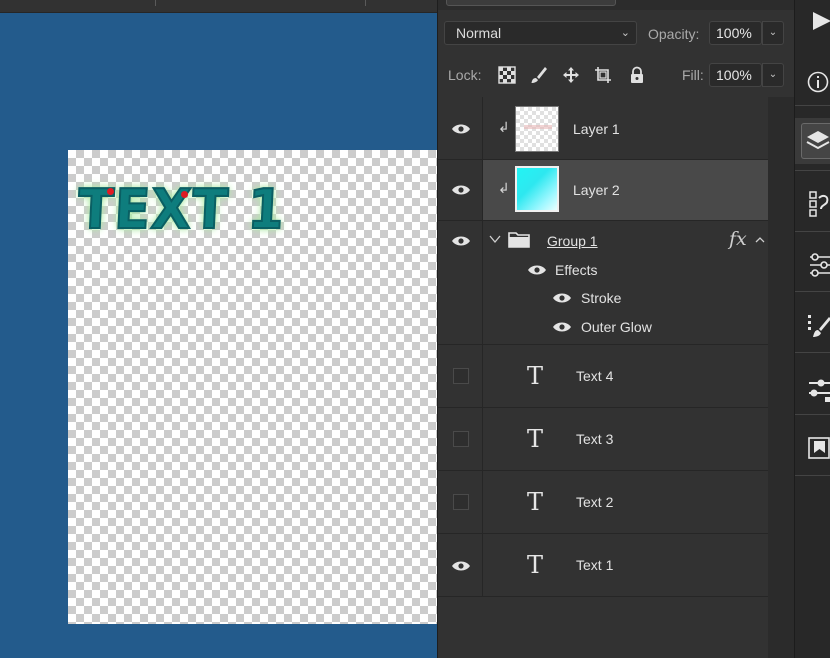  What do you see at coordinates (519, 240) in the screenshot?
I see `folder-icon` at bounding box center [519, 240].